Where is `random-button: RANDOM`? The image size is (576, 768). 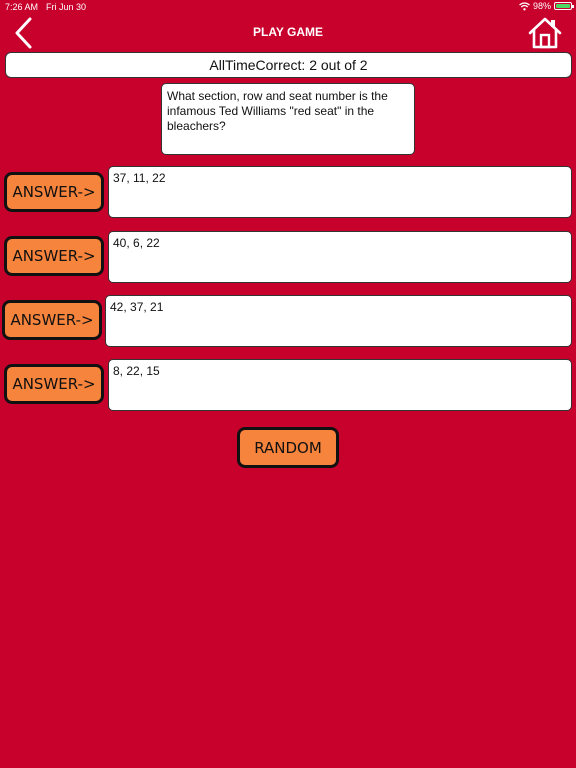
random-button: RANDOM is located at coordinates (288, 447).